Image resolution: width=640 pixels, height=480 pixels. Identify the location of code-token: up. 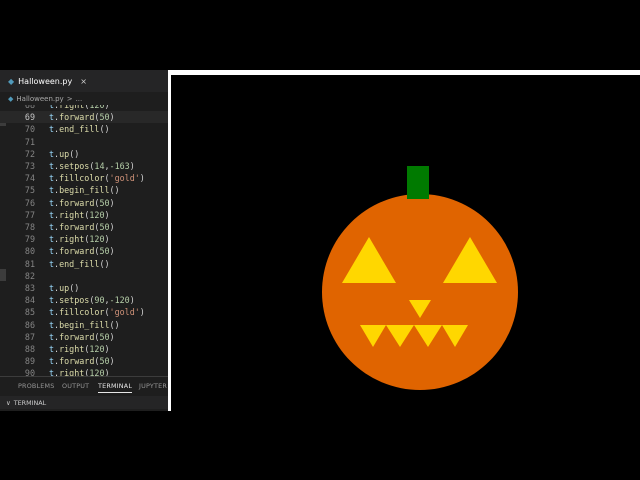
(64, 288).